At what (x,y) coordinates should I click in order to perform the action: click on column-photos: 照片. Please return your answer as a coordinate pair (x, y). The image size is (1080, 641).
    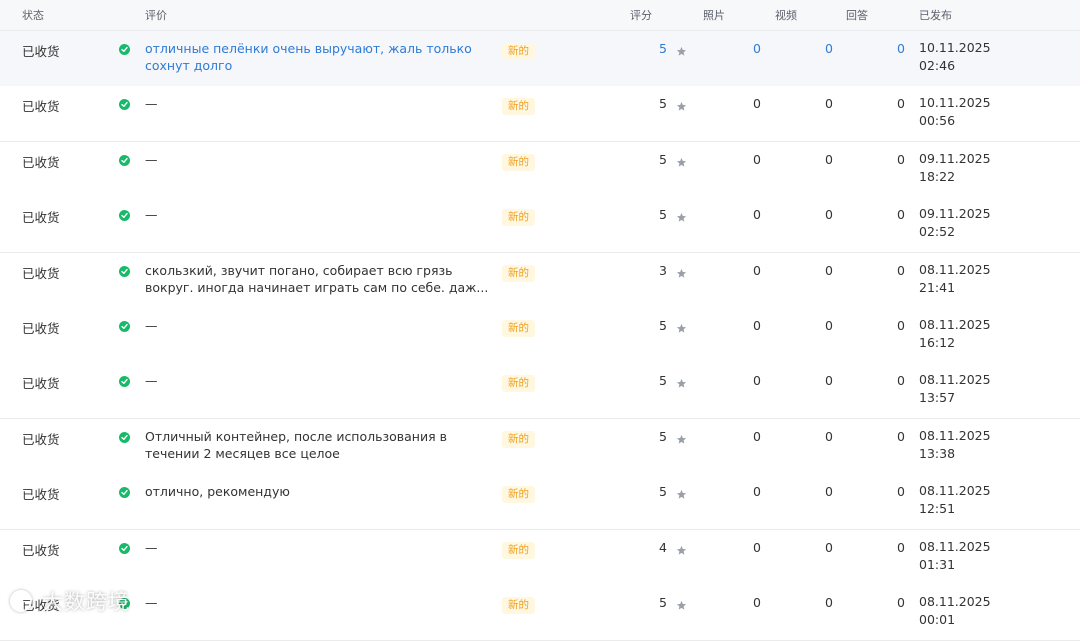
    Looking at the image, I should click on (714, 15).